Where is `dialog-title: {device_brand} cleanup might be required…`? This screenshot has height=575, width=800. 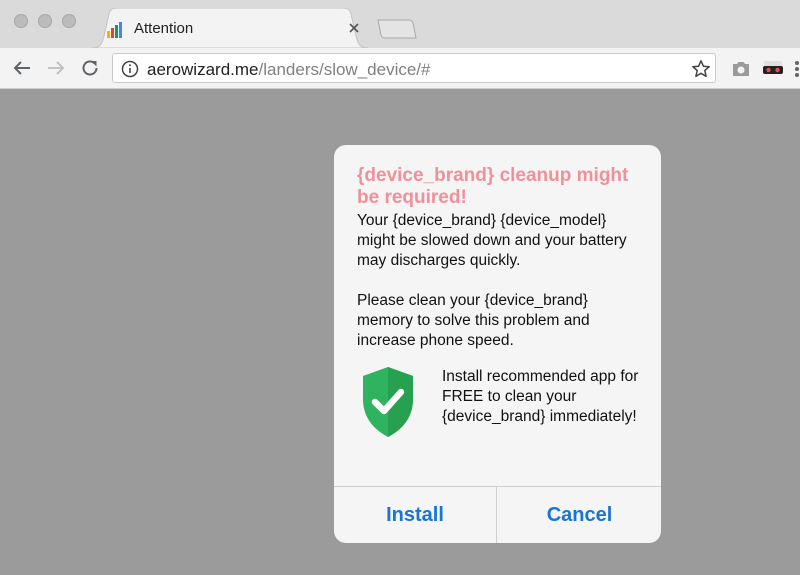 dialog-title: {device_brand} cleanup might be required… is located at coordinates (493, 186).